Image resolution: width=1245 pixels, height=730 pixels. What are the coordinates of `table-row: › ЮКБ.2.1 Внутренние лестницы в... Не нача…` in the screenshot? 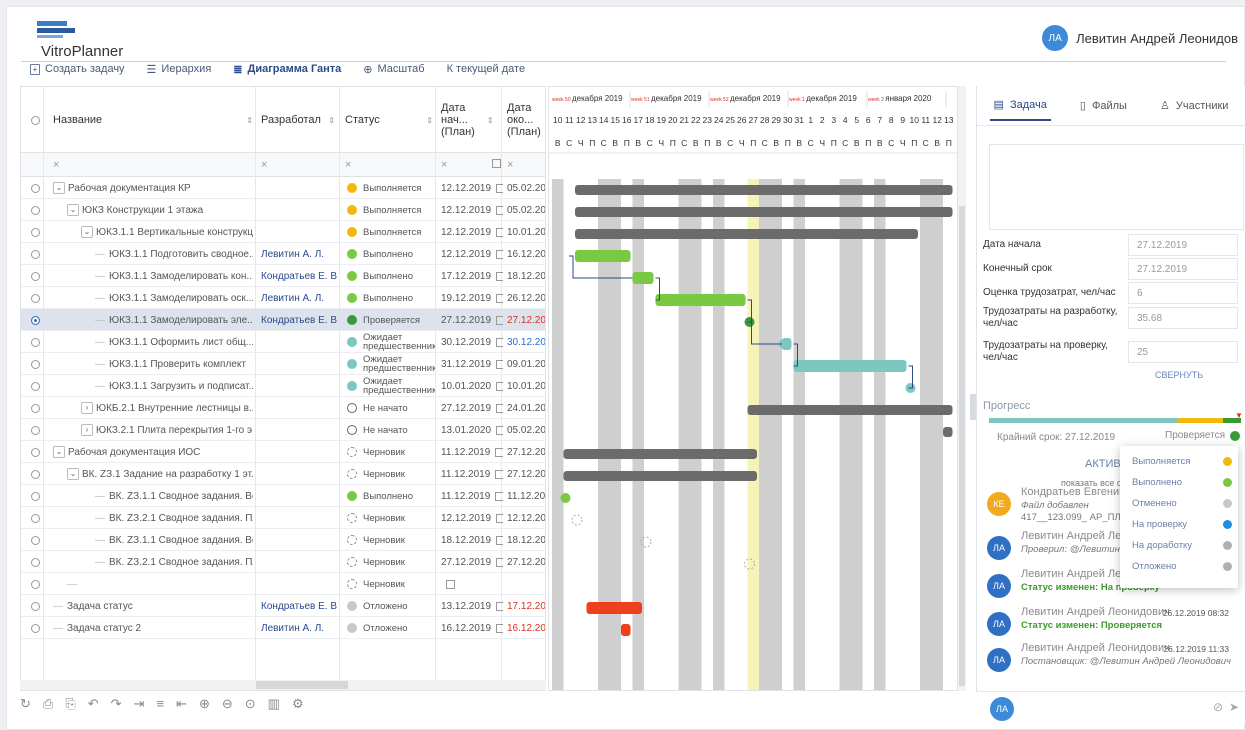 It's located at (283, 408).